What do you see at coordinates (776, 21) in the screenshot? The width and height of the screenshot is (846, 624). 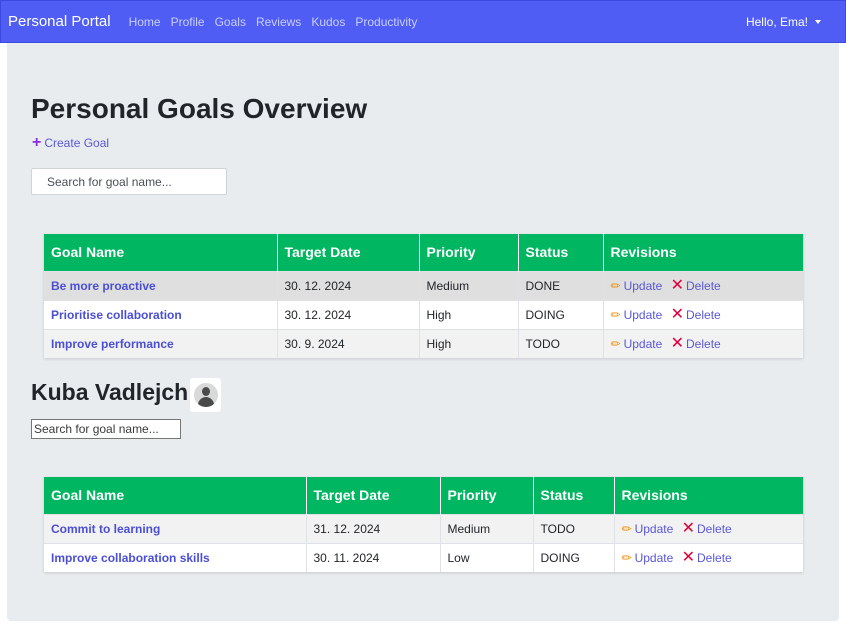 I see `user-greeting: Hello, Ema!` at bounding box center [776, 21].